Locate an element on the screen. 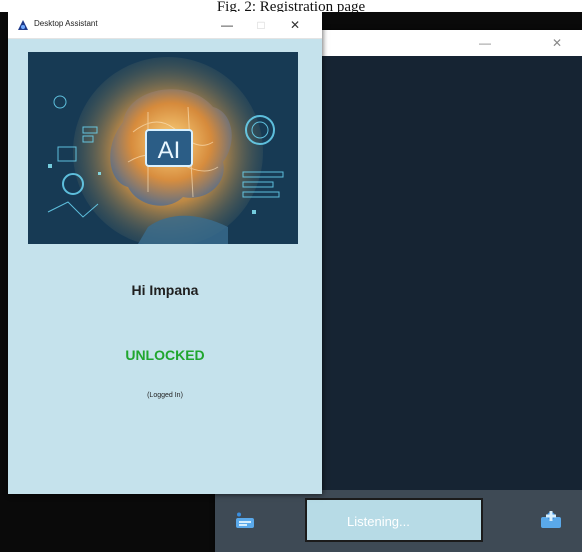  ai-badge-text: AI is located at coordinates (169, 150).